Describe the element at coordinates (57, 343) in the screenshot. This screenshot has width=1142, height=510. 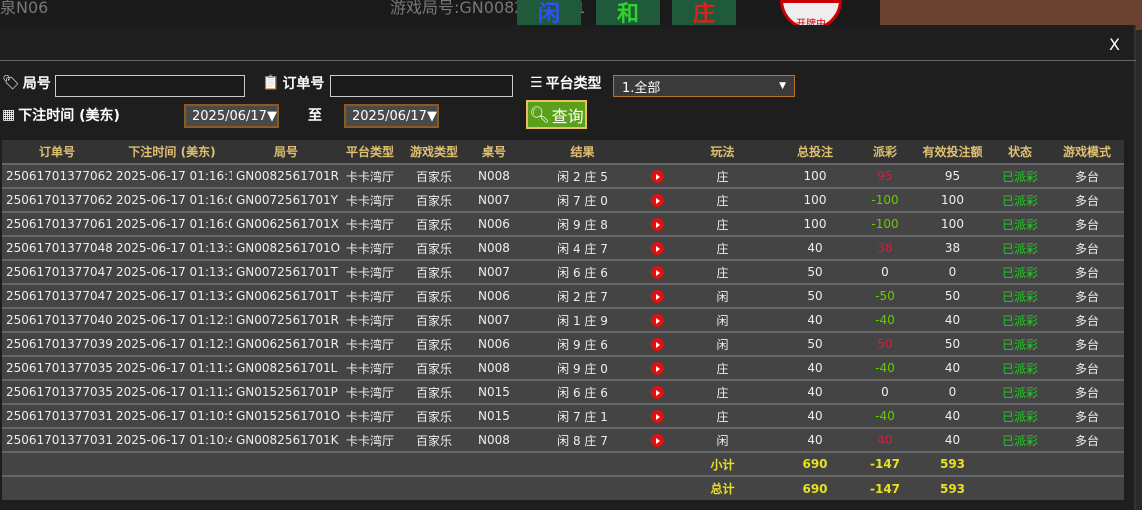
I see `cell-order-id: 250617013770396` at that location.